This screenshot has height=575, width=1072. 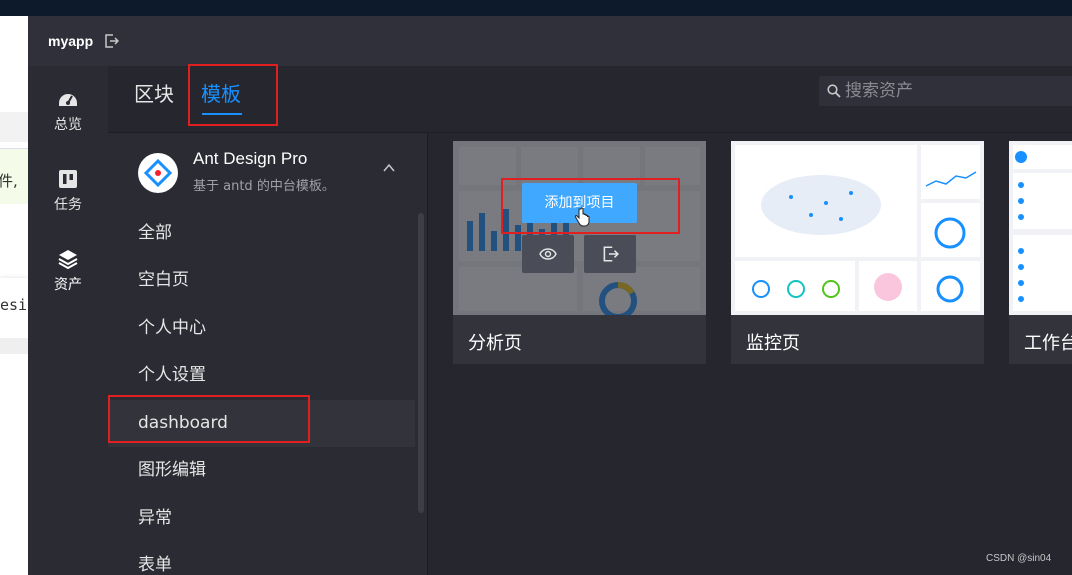 What do you see at coordinates (579, 228) in the screenshot?
I see `hover-overlay` at bounding box center [579, 228].